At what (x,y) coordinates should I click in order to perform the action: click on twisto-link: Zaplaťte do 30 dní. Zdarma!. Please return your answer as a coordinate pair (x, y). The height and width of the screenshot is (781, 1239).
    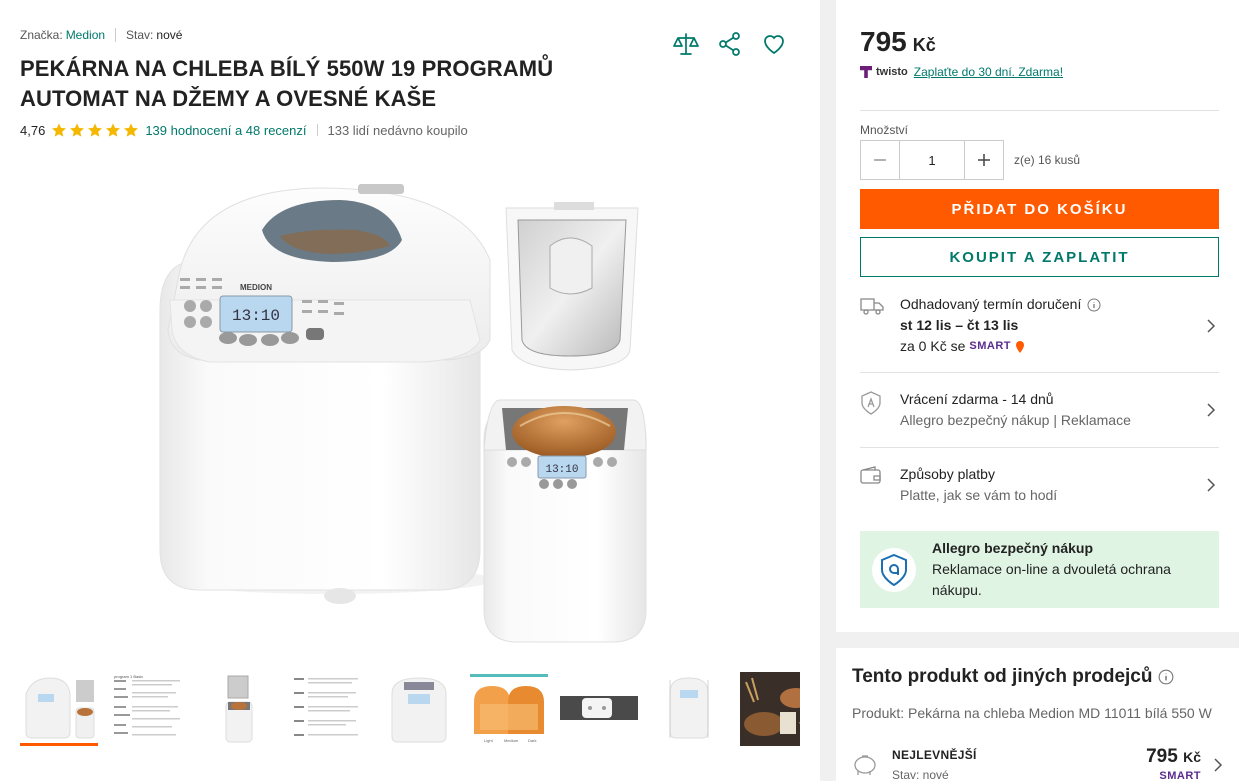
    Looking at the image, I should click on (988, 72).